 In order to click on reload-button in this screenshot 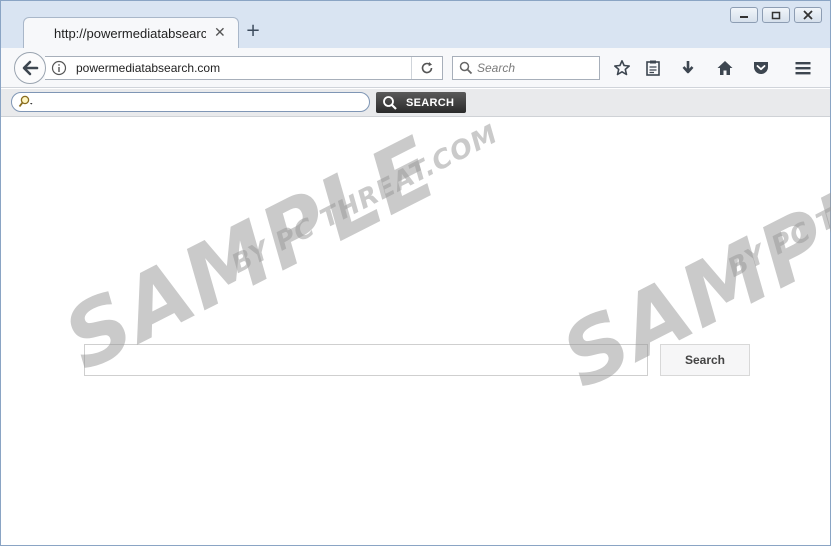, I will do `click(427, 68)`.